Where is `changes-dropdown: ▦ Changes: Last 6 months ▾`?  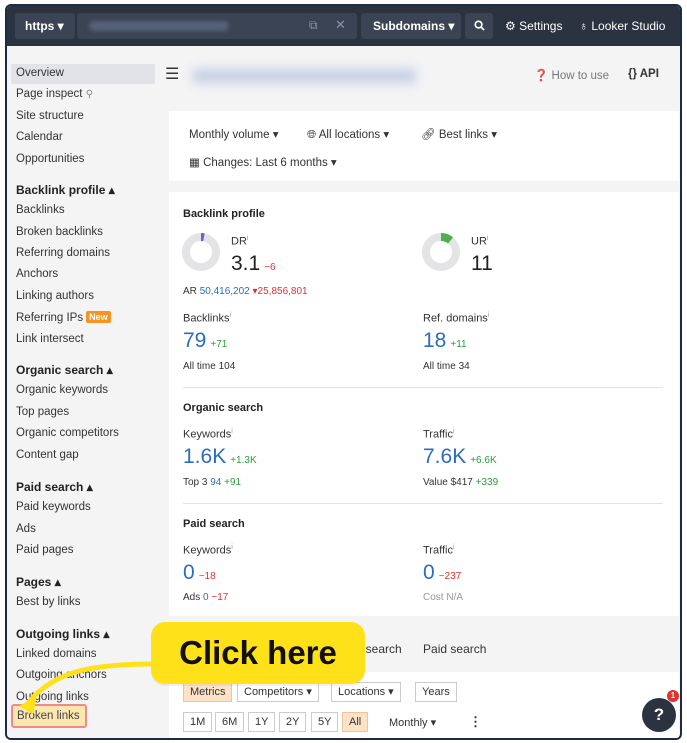
changes-dropdown: ▦ Changes: Last 6 months ▾ is located at coordinates (263, 162).